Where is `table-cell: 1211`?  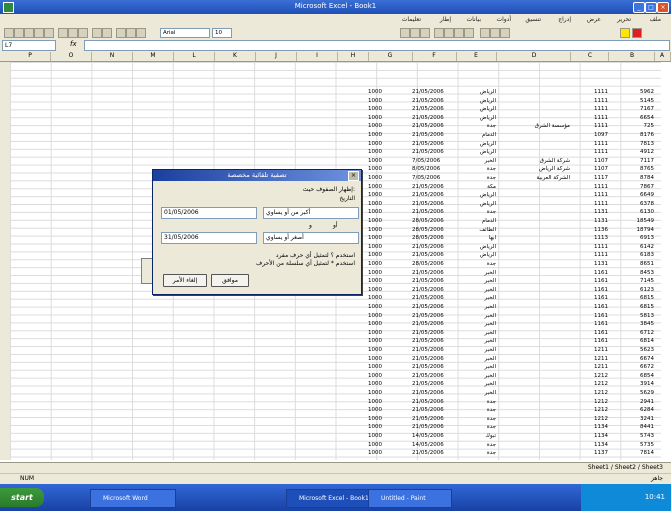 table-cell: 1211 is located at coordinates (590, 359).